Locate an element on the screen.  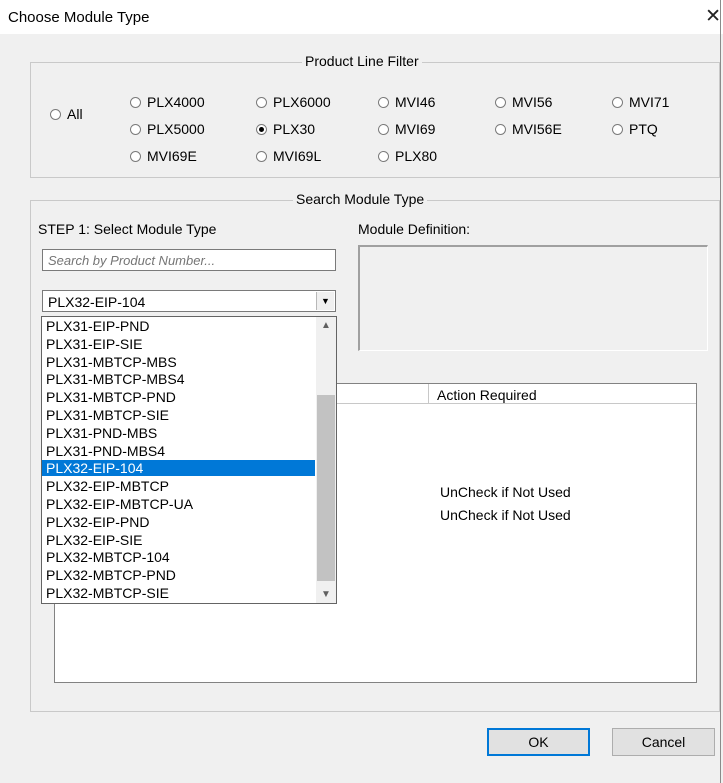
radio-mvi56e-indicator is located at coordinates (500, 129).